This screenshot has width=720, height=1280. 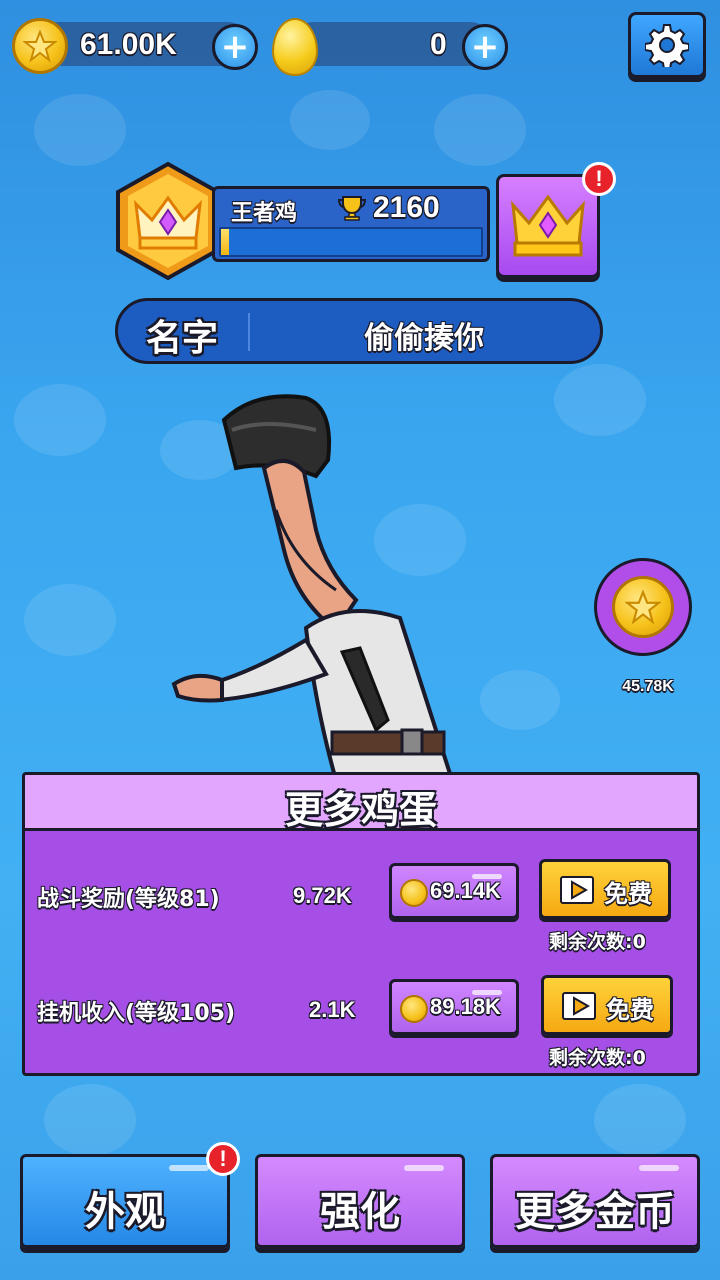 I want to click on cost-value: 69.14K, so click(x=465, y=890).